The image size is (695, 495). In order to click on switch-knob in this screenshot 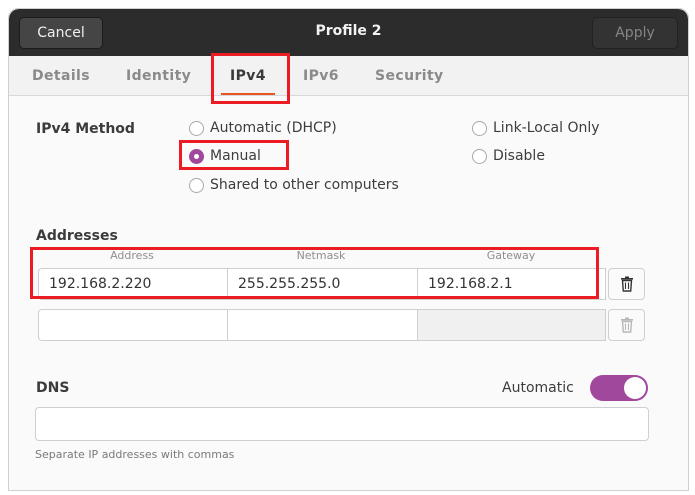, I will do `click(635, 388)`.